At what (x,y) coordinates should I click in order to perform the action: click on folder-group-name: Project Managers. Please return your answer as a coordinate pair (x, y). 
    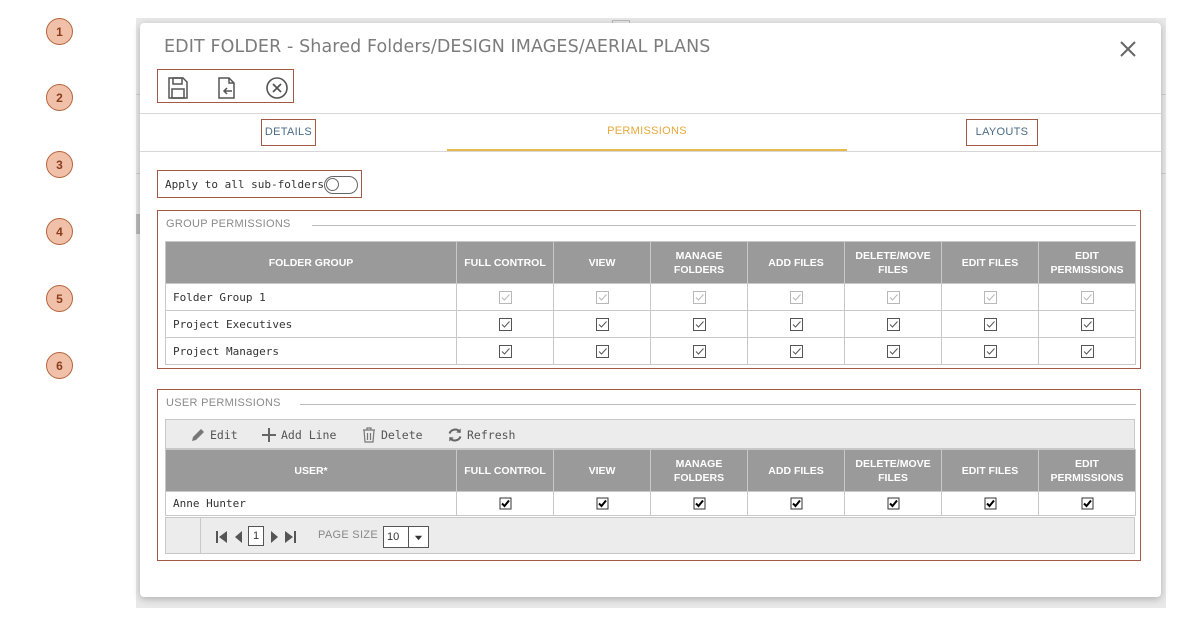
    Looking at the image, I should click on (311, 351).